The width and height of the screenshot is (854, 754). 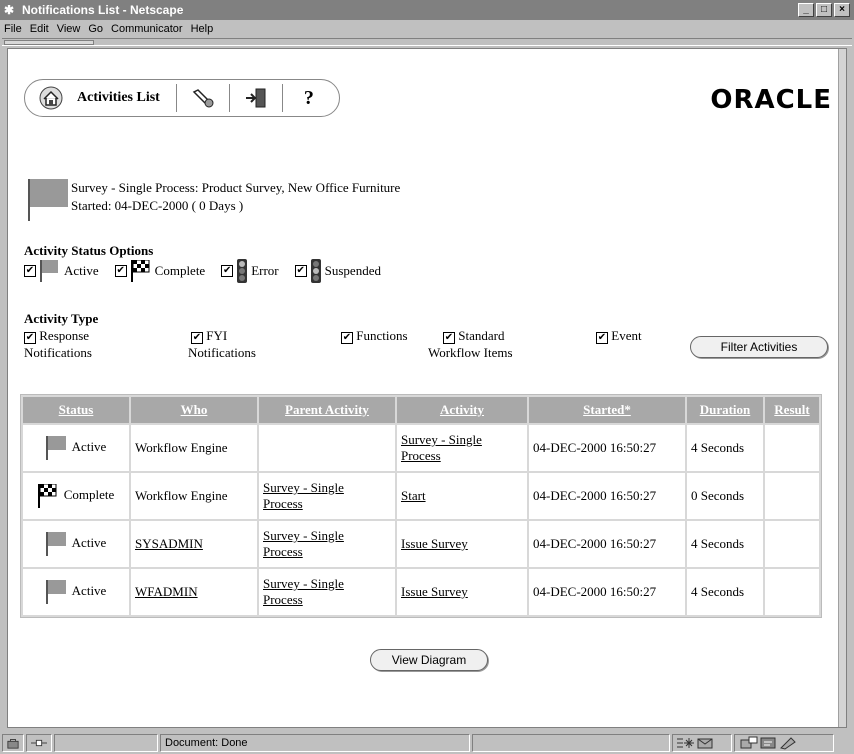 I want to click on status-option-label: Complete, so click(x=180, y=270).